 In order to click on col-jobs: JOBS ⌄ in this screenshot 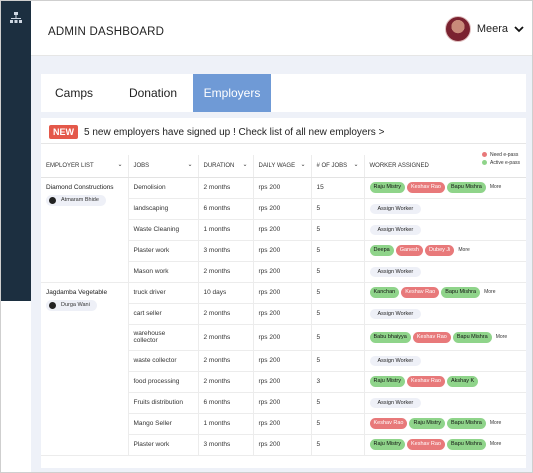, I will do `click(163, 166)`.